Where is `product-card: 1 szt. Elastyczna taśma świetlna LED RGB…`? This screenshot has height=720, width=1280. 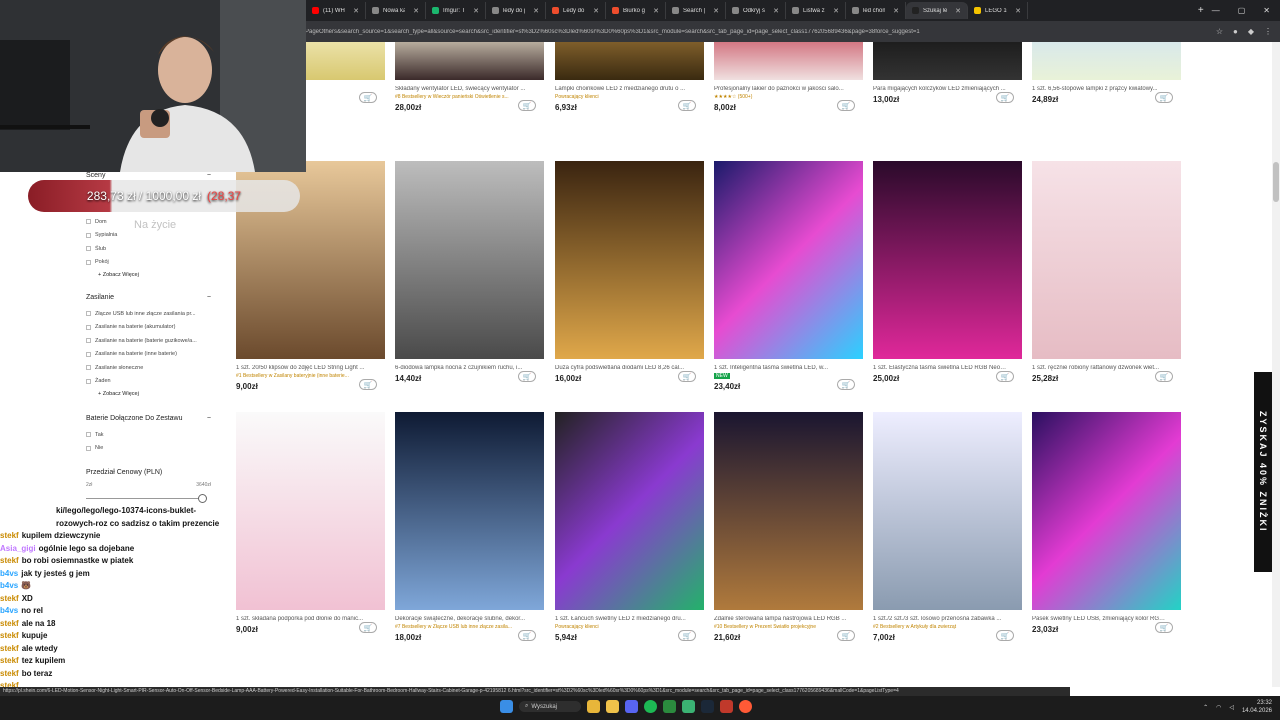
product-card: 1 szt. Elastyczna taśma świetlna LED RGB… is located at coordinates (947, 272).